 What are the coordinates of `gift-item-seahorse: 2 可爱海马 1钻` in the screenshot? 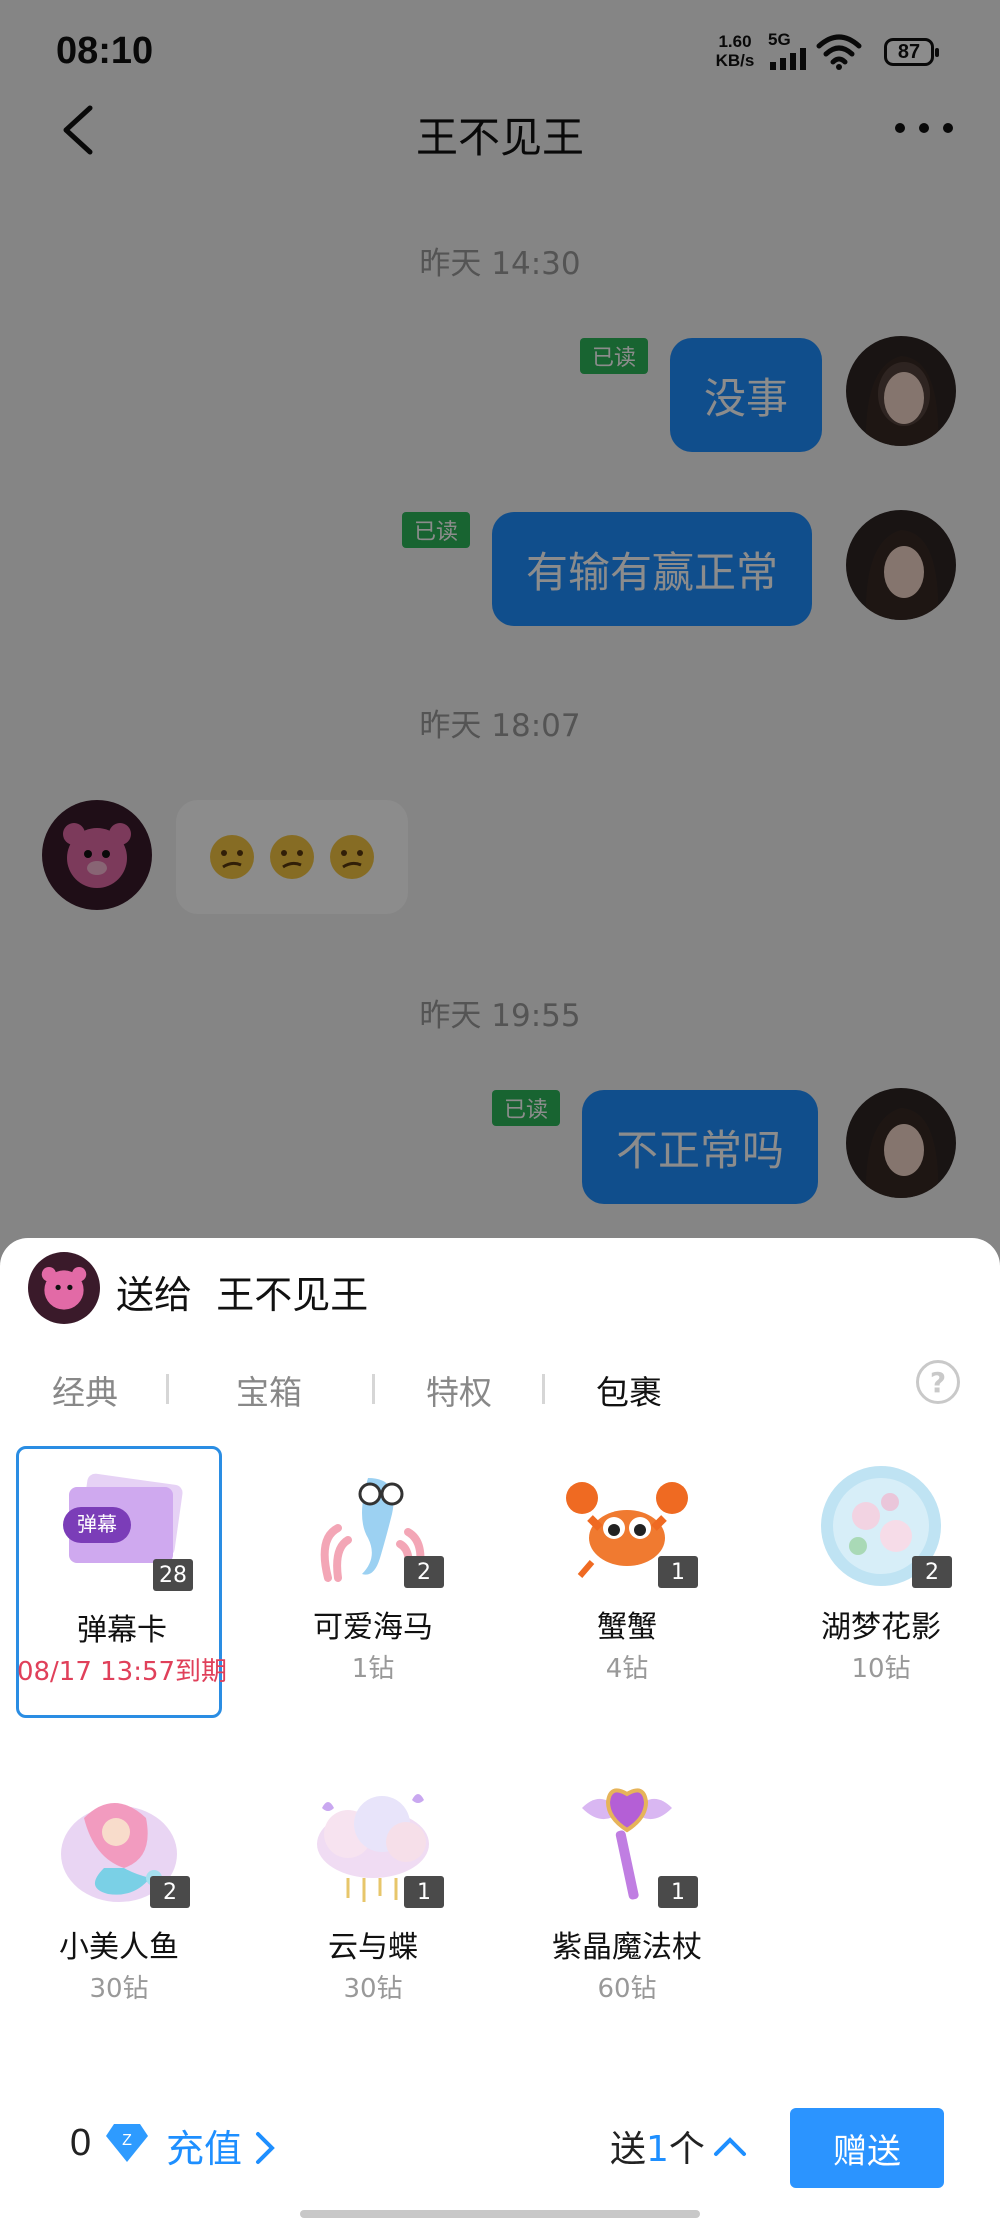 It's located at (373, 1582).